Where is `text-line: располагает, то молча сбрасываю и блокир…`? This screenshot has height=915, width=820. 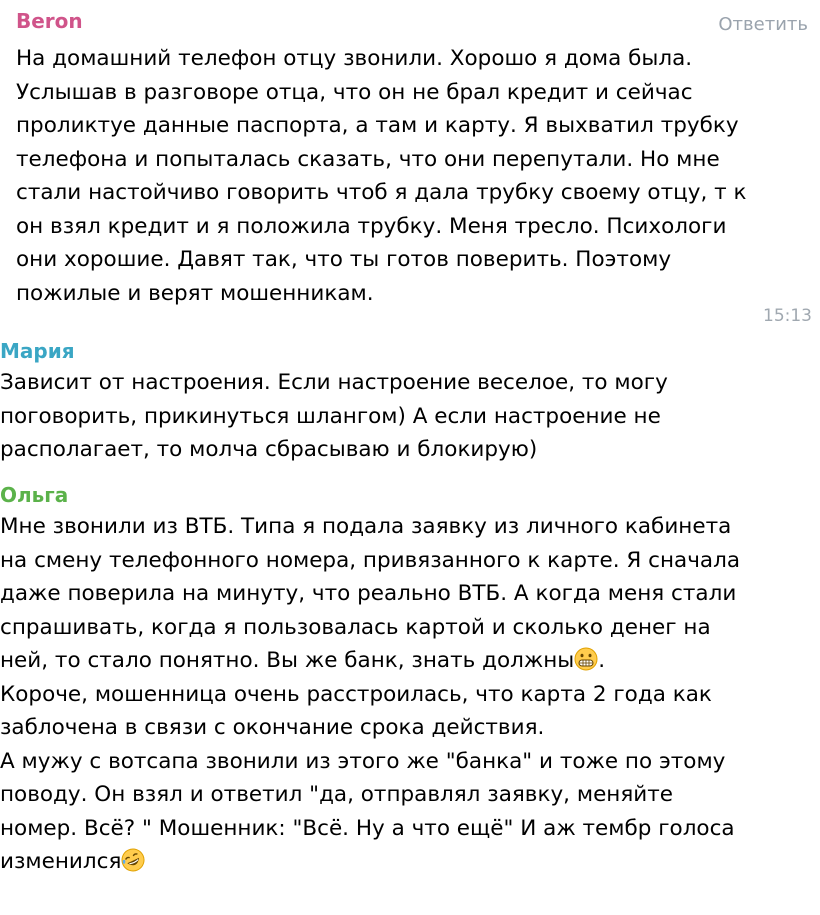
text-line: располагает, то молча сбрасываю и блокир… is located at coordinates (269, 449).